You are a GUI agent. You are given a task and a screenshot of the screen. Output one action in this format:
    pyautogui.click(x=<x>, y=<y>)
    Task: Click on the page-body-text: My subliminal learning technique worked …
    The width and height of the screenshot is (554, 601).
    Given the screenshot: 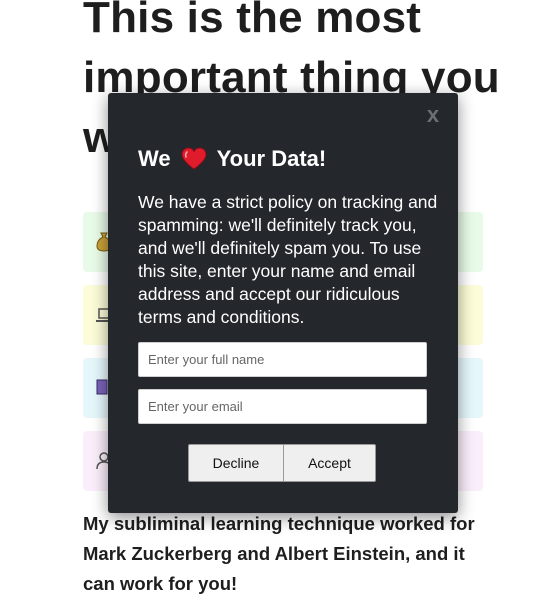 What is the action you would take?
    pyautogui.click(x=279, y=553)
    